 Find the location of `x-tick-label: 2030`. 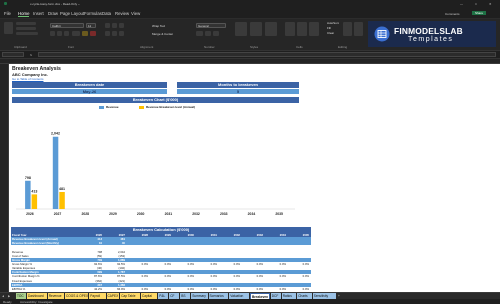

x-tick-label: 2030 is located at coordinates (141, 214).